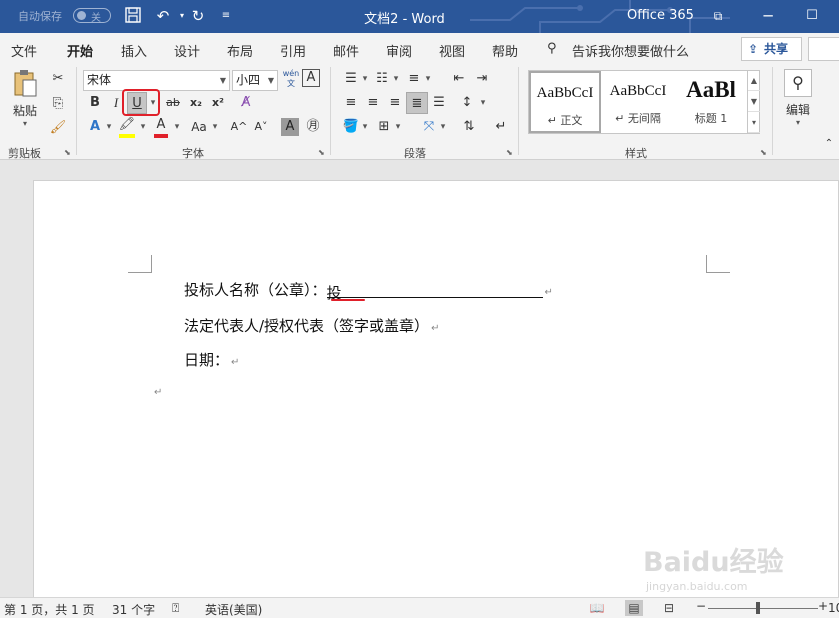 This screenshot has width=839, height=618. What do you see at coordinates (127, 125) in the screenshot?
I see `highlight-color-icon: 🖍` at bounding box center [127, 125].